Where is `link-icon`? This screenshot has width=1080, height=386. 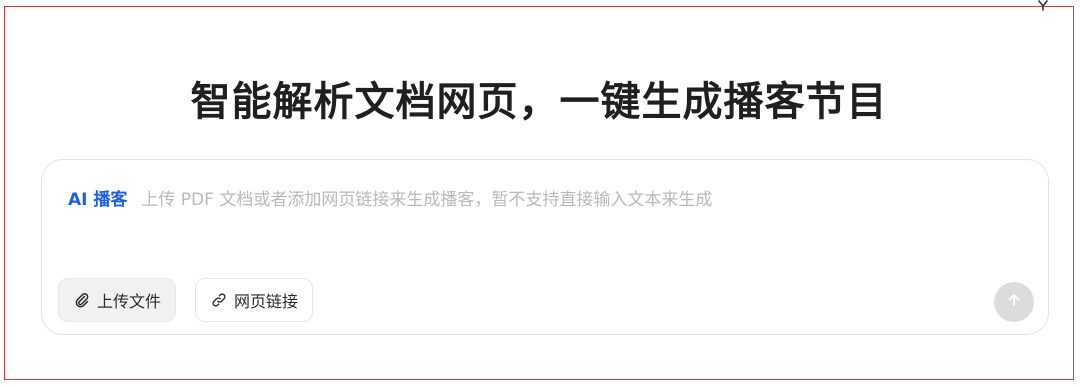 link-icon is located at coordinates (219, 300).